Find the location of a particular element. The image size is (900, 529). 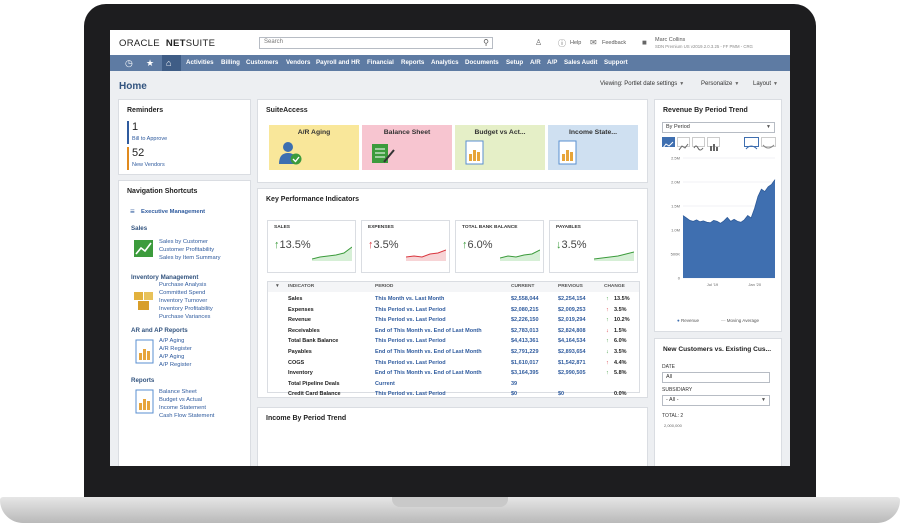

nav-customers: Customers is located at coordinates (262, 62).